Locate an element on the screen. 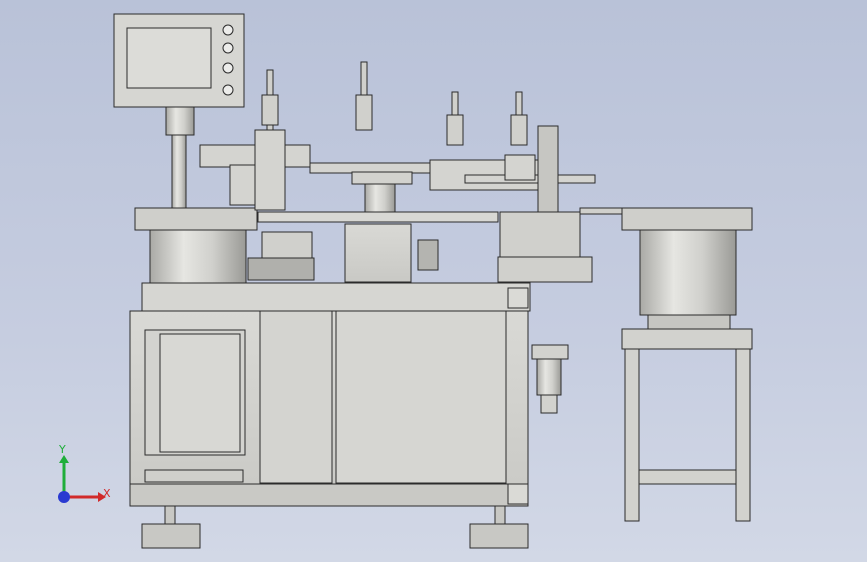  filter-regulator is located at coordinates (550, 379).